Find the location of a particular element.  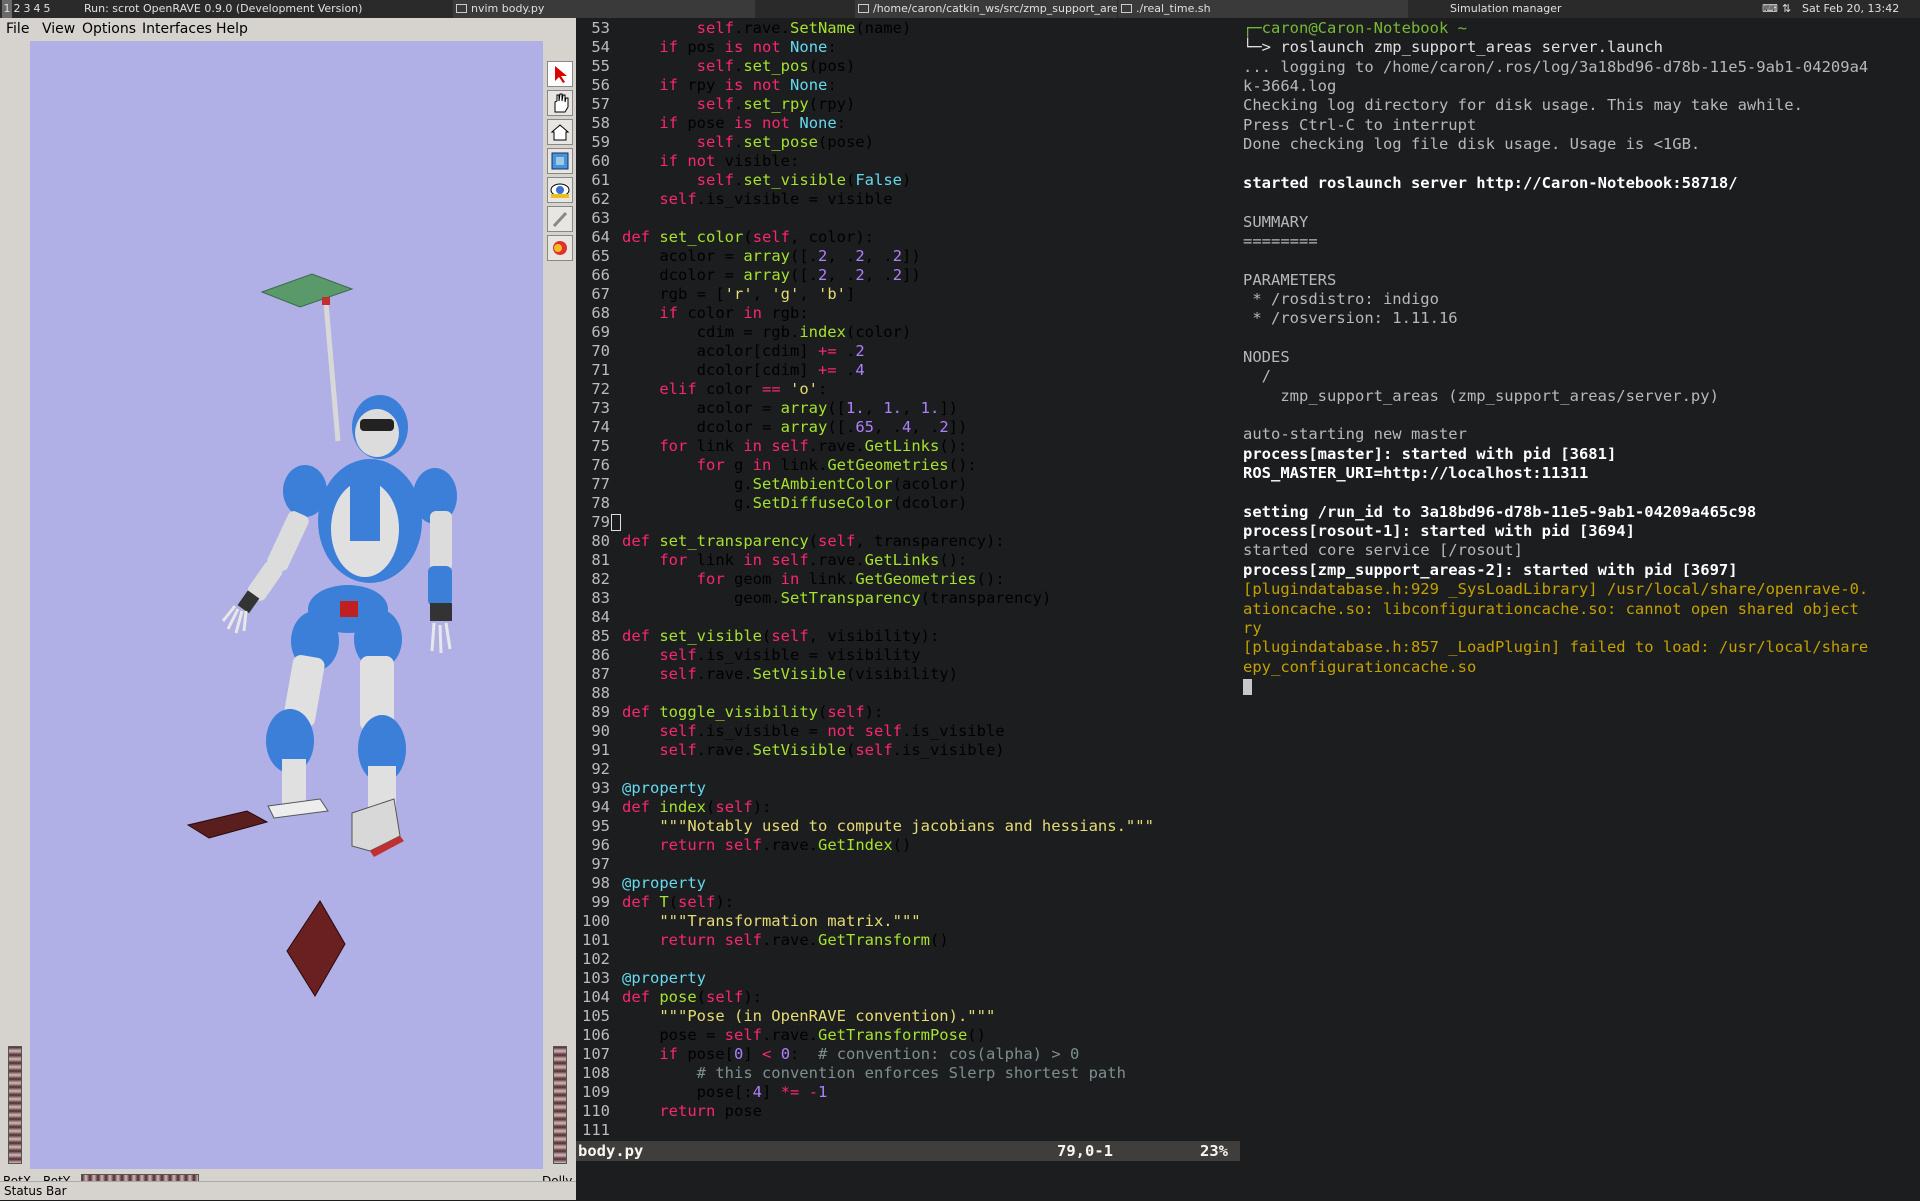

hand-icon is located at coordinates (560, 103).